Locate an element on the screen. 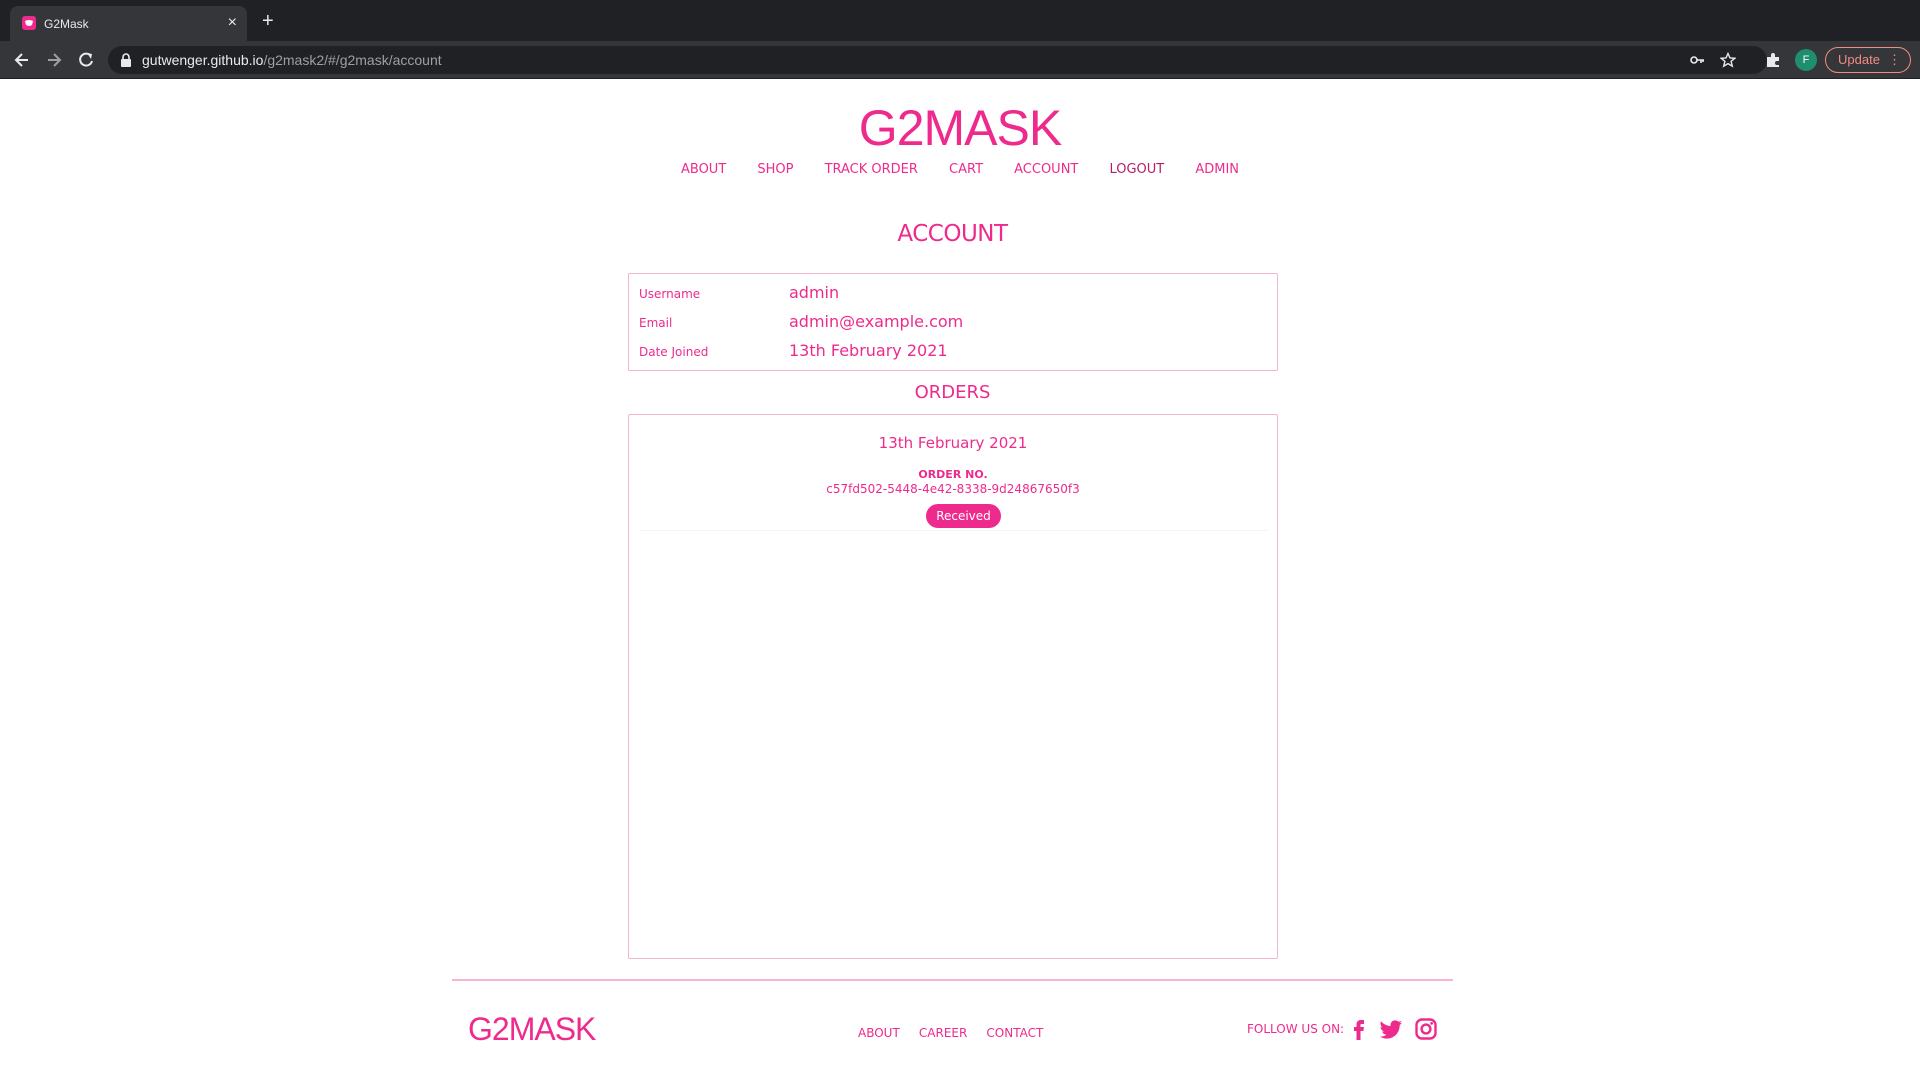 The width and height of the screenshot is (1920, 1080). browser-tab: G2Mask × is located at coordinates (128, 23).